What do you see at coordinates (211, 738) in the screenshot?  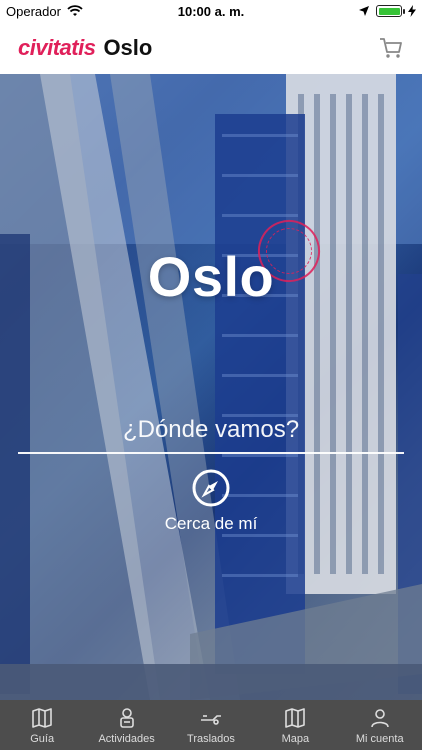 I see `tab-label: Traslados` at bounding box center [211, 738].